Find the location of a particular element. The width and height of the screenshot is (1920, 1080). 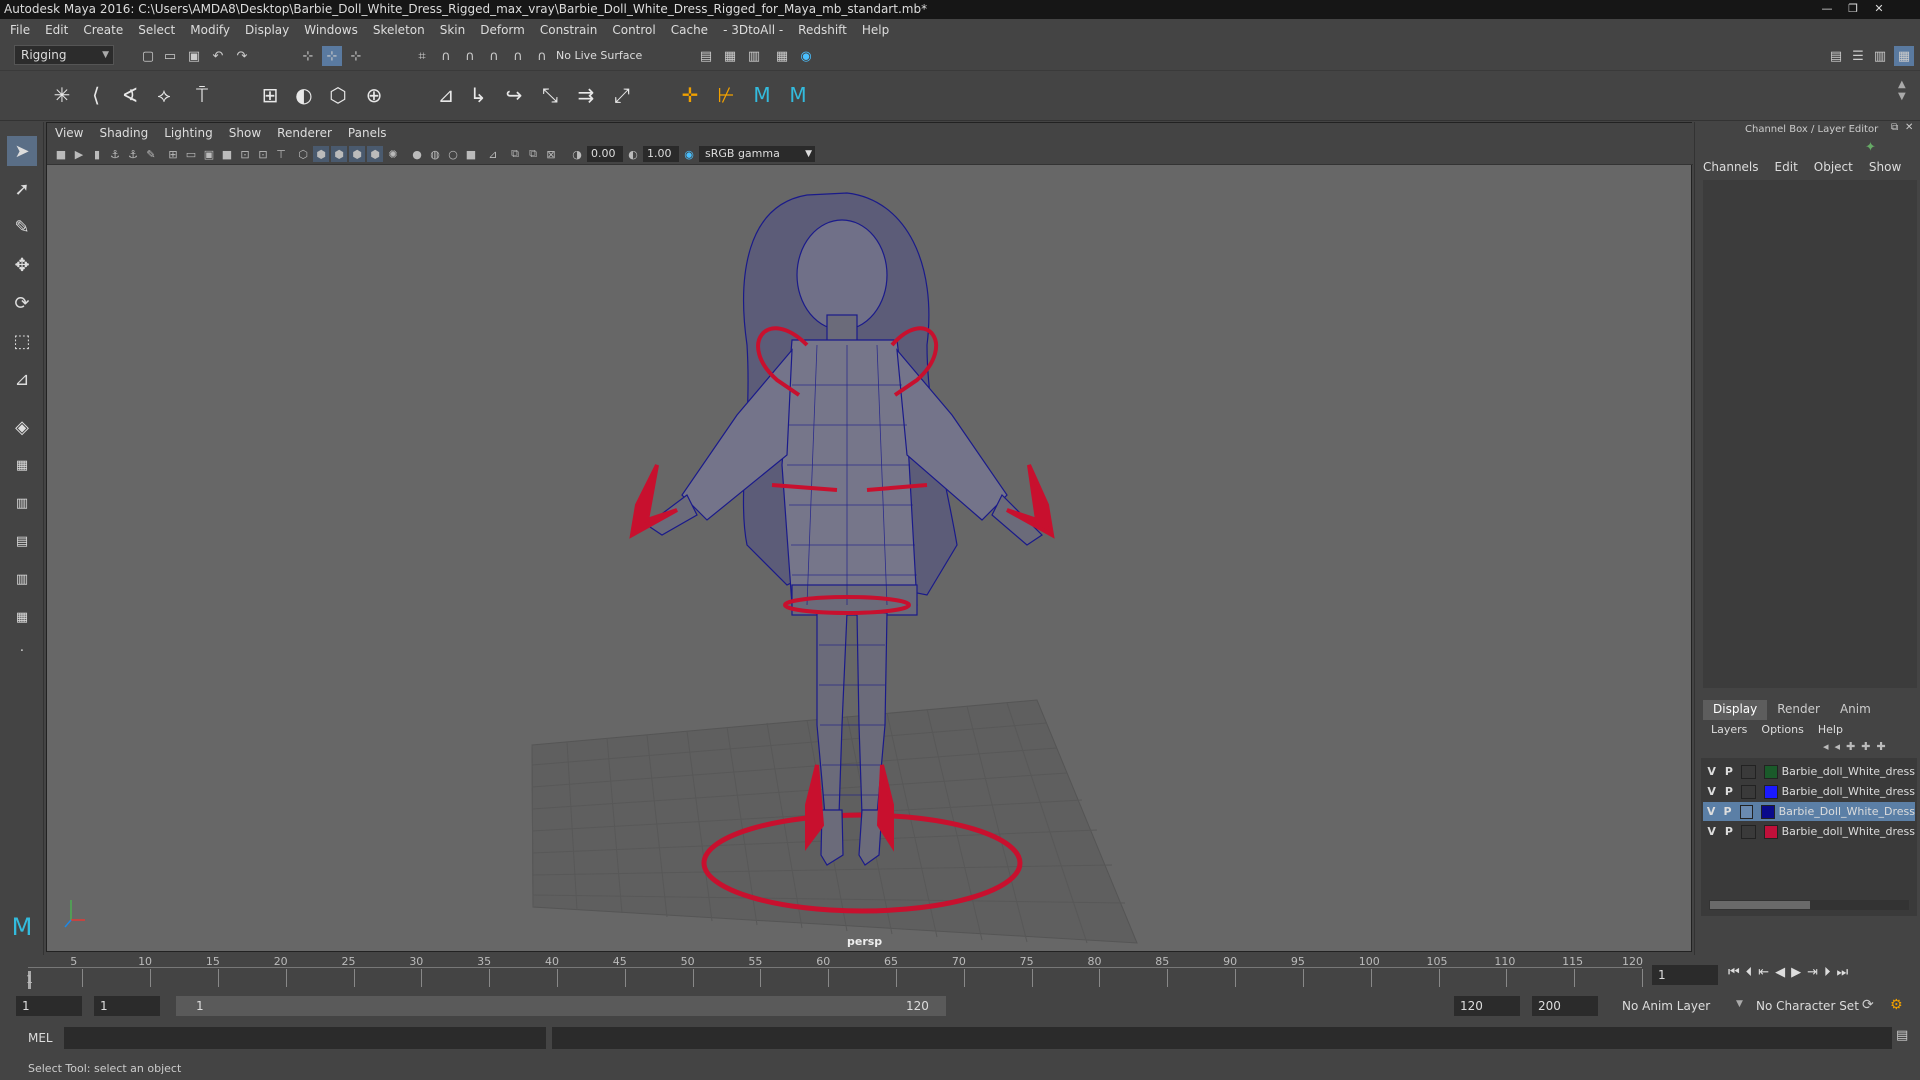

textured-icon: ⬢ is located at coordinates (357, 154).